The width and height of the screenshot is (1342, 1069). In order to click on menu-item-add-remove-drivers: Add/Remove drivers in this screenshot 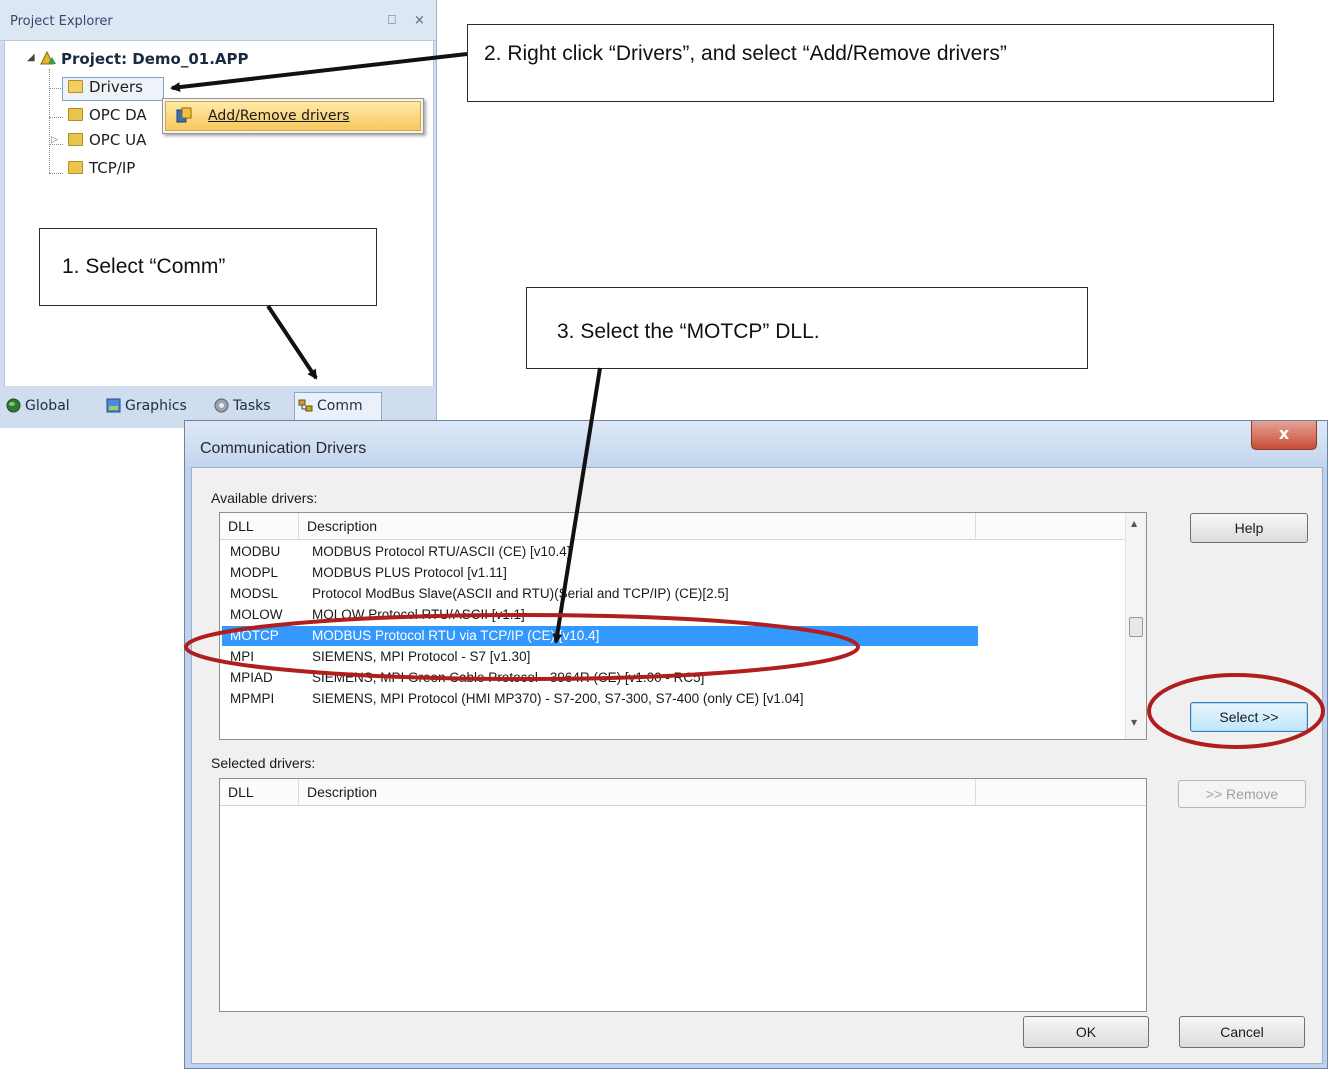, I will do `click(293, 116)`.